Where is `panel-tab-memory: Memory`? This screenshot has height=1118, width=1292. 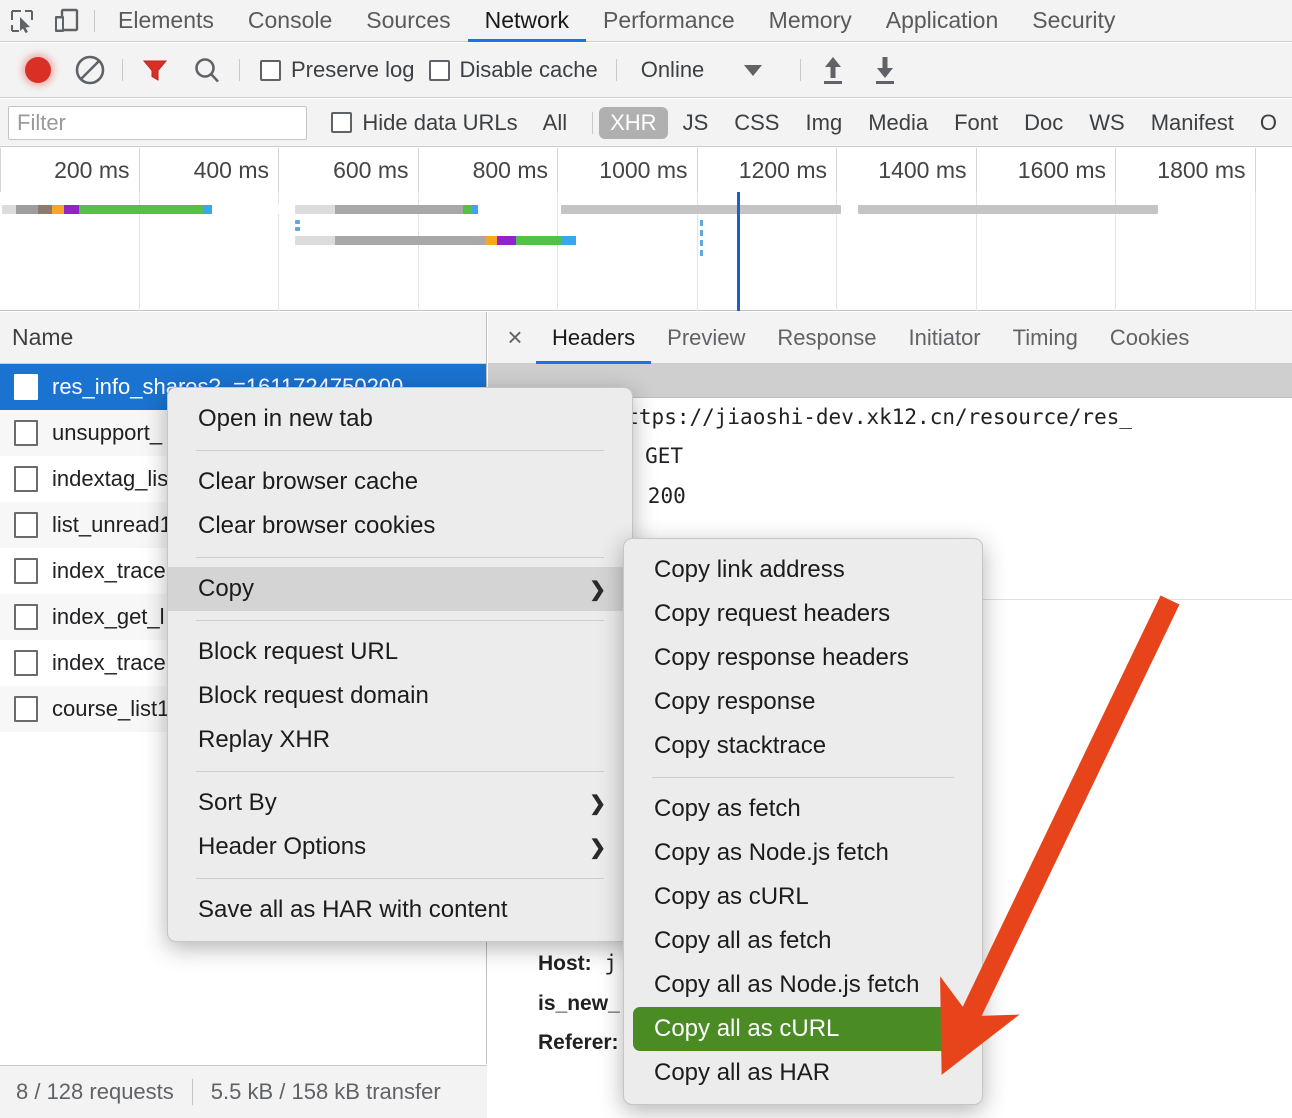 panel-tab-memory: Memory is located at coordinates (810, 21).